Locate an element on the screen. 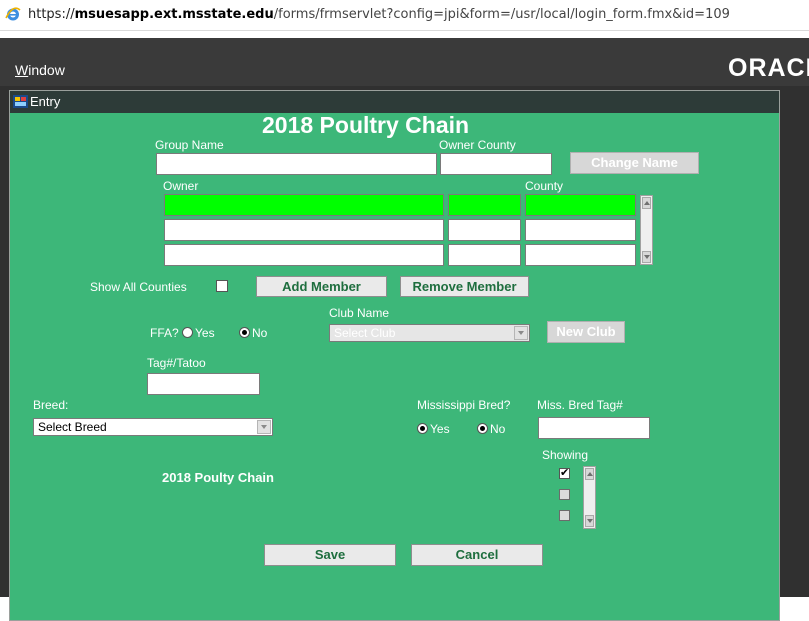 The height and width of the screenshot is (621, 809). club-name-label: Club Name is located at coordinates (359, 313).